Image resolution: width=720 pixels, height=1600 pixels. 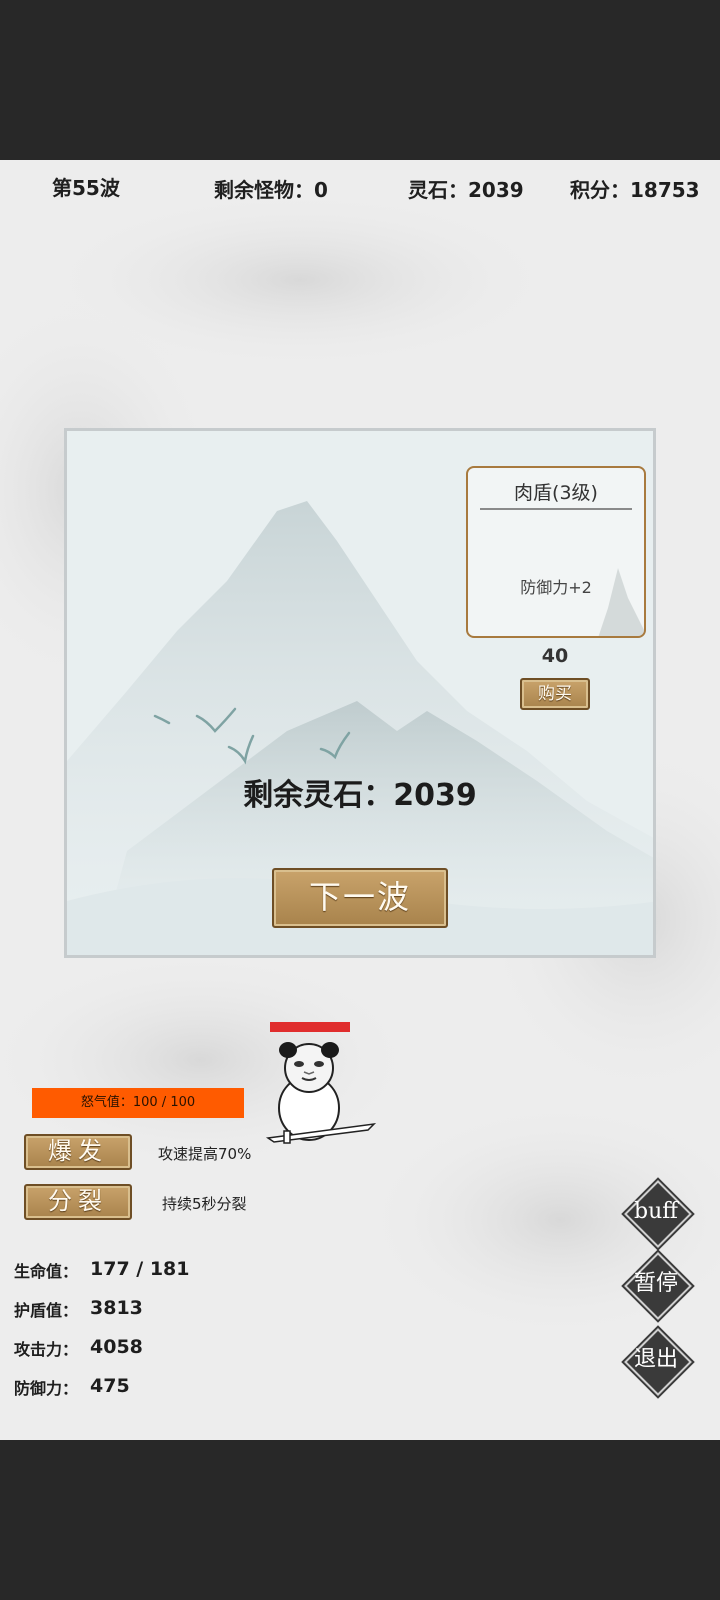 I want to click on pause-label: 暂停, so click(x=655, y=1283).